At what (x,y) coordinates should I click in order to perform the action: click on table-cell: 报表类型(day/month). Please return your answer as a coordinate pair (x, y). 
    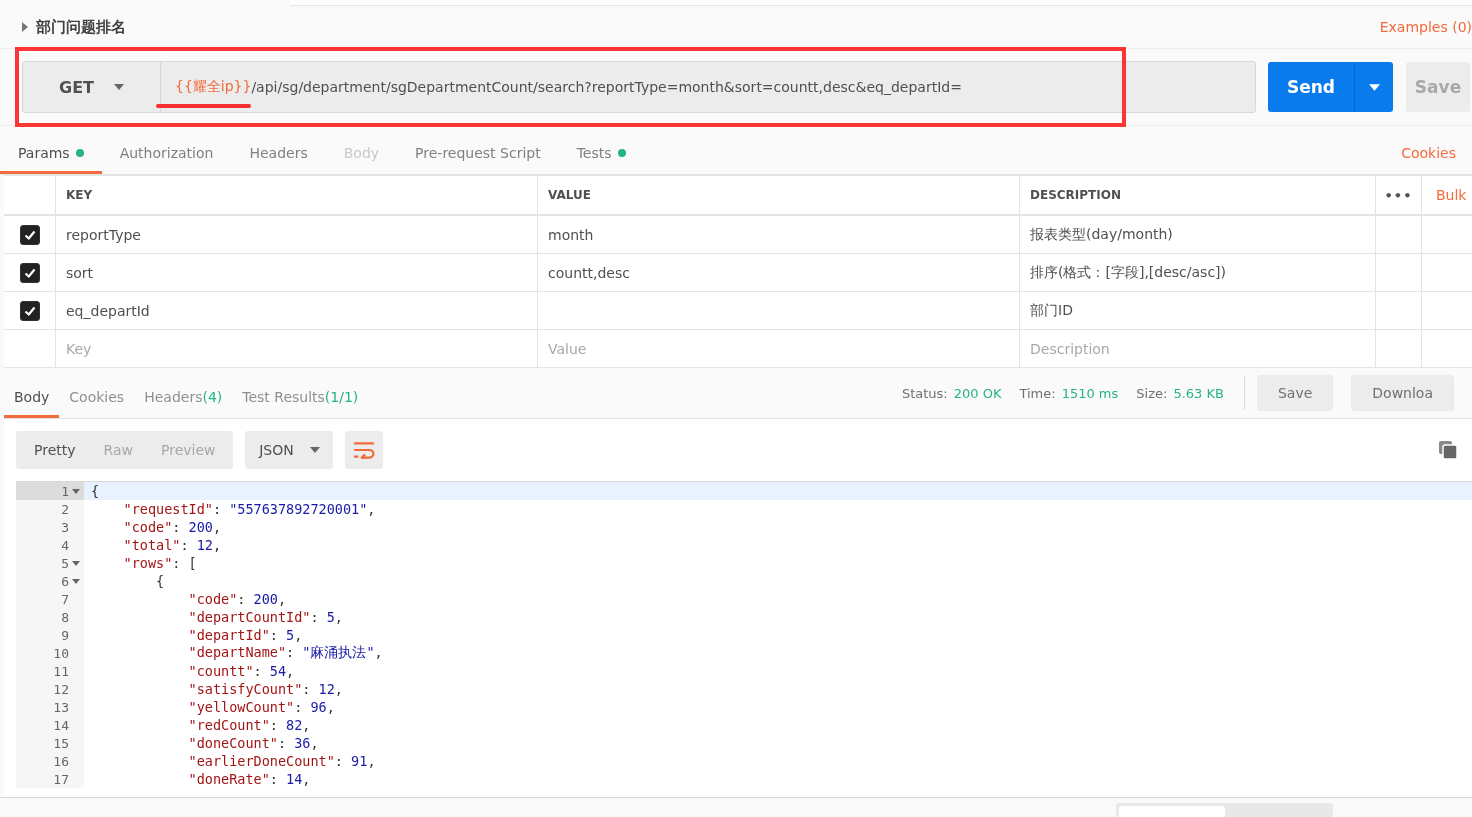
    Looking at the image, I should click on (1101, 234).